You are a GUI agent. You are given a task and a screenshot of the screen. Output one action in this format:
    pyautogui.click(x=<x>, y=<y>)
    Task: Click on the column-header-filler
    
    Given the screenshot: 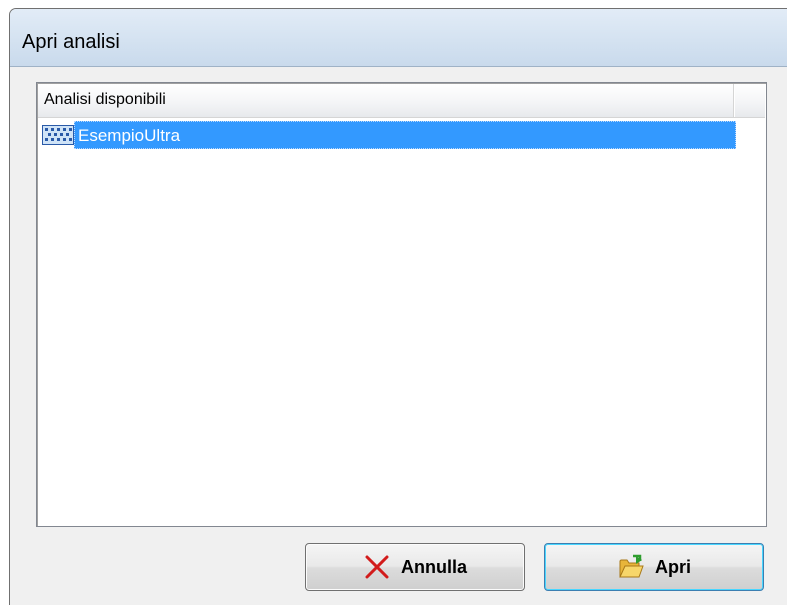 What is the action you would take?
    pyautogui.click(x=749, y=100)
    